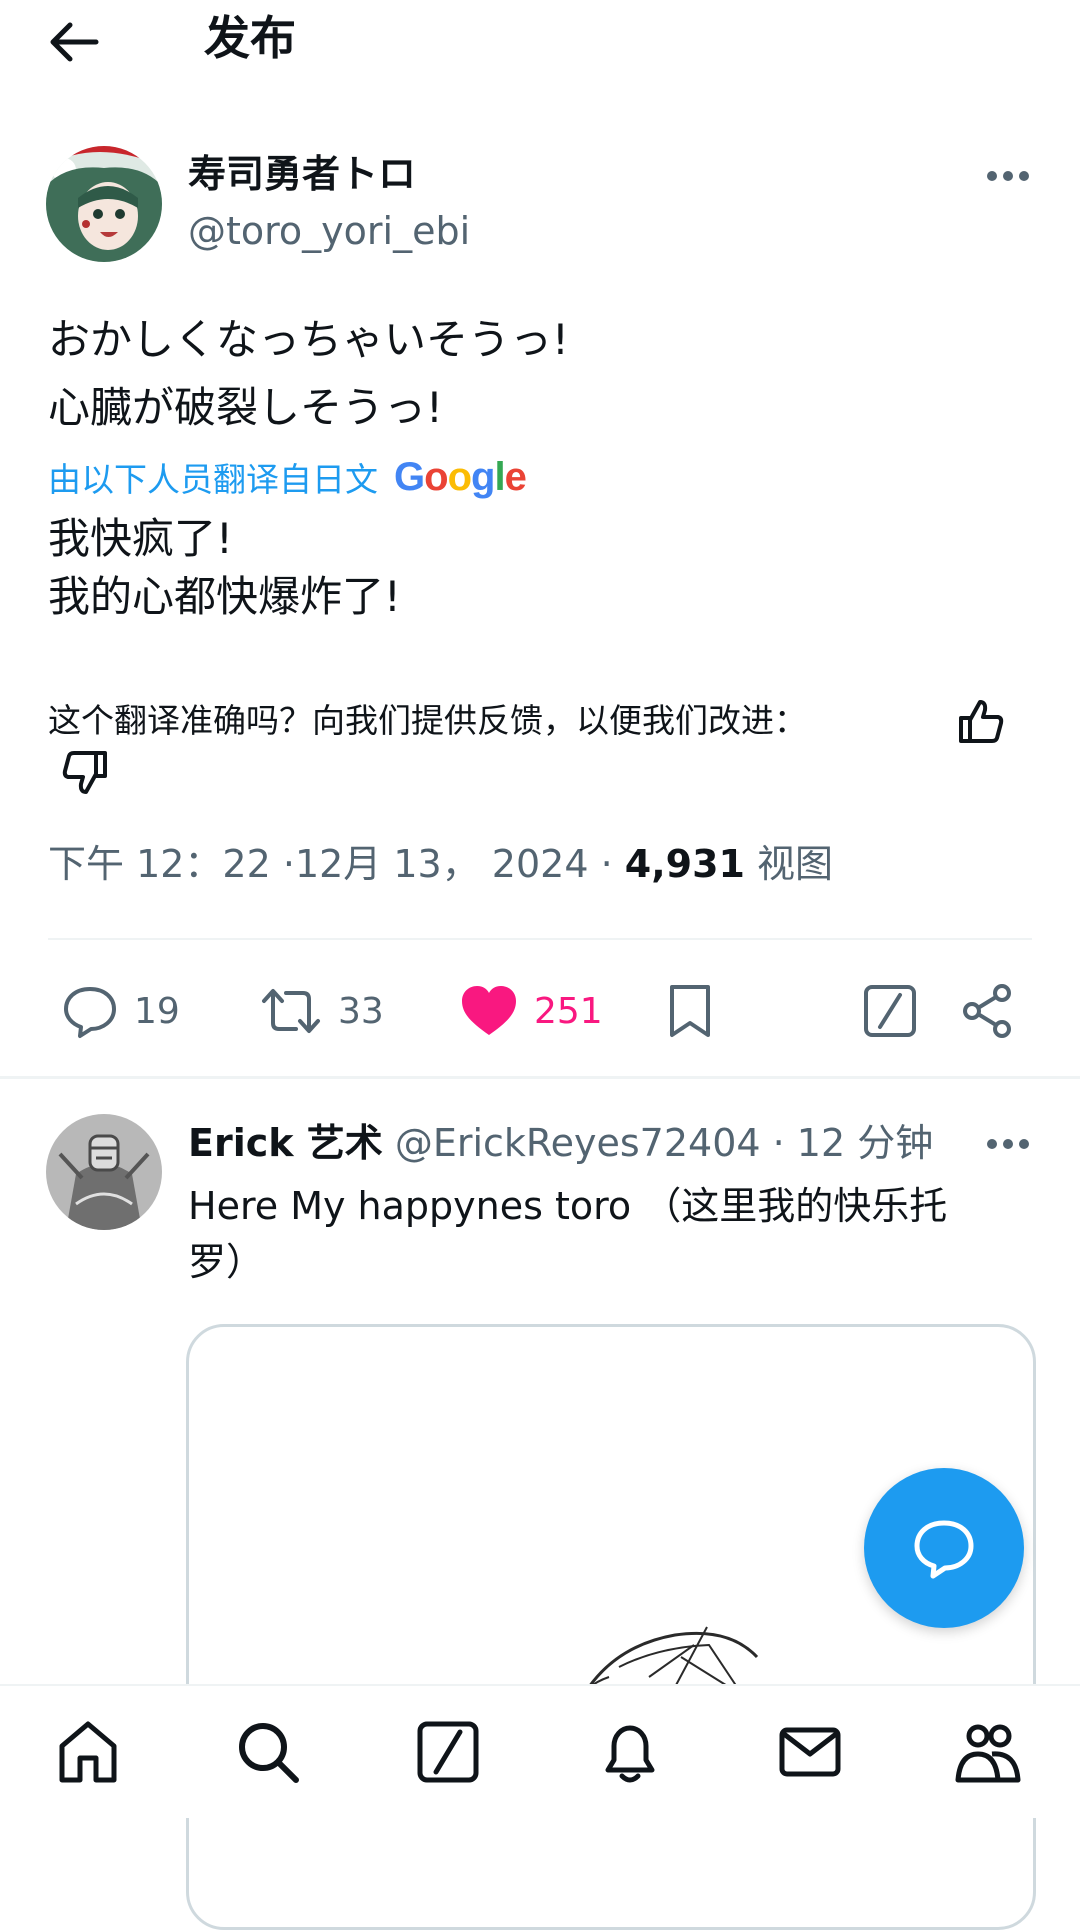 Image resolution: width=1080 pixels, height=1930 pixels. What do you see at coordinates (224, 568) in the screenshot?
I see `translated-text: 我快疯了! 我的心都快爆炸了!` at bounding box center [224, 568].